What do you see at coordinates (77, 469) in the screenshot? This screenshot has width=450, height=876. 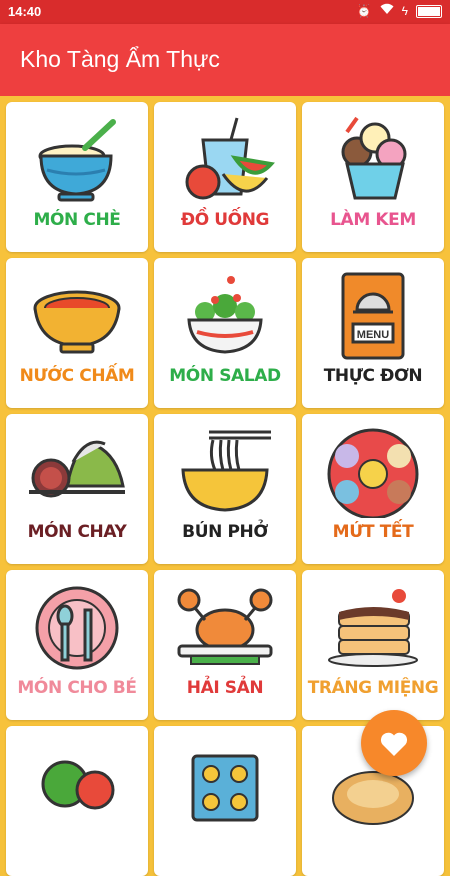 I see `vegetarian-dish-icon` at bounding box center [77, 469].